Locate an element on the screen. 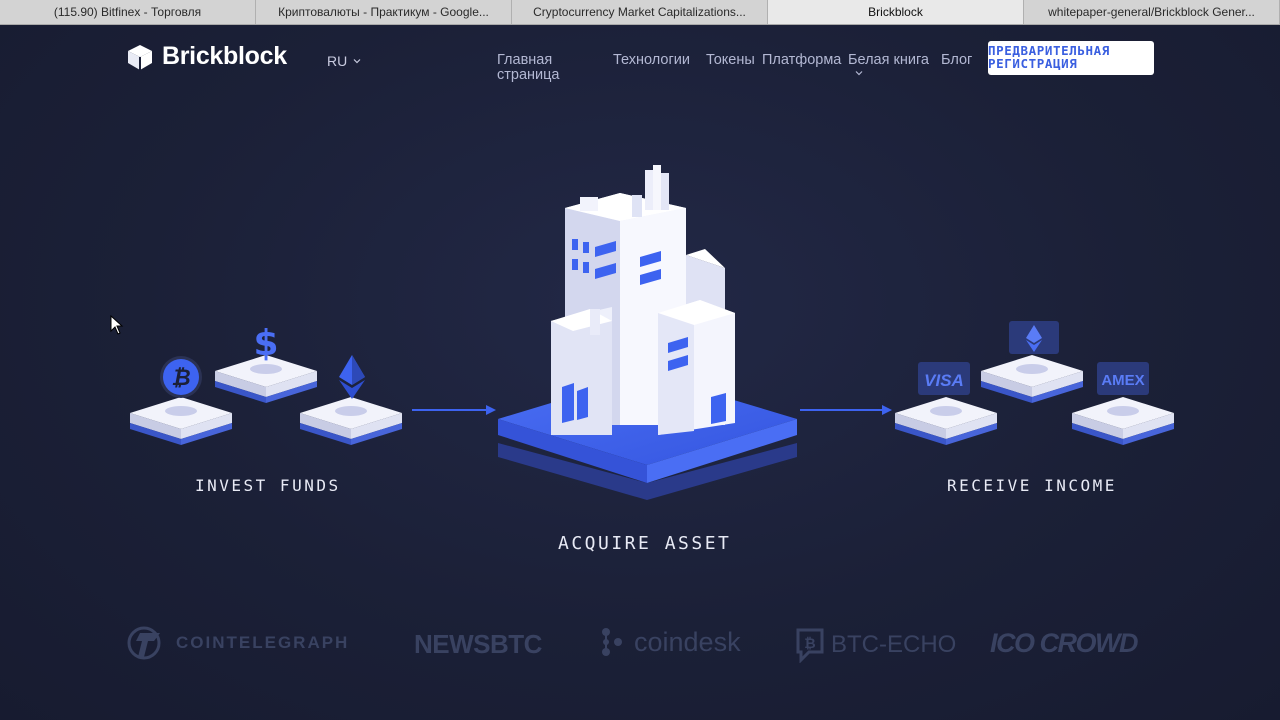  press-logo-cointelegraph: COINTELEGRAPH is located at coordinates (237, 643).